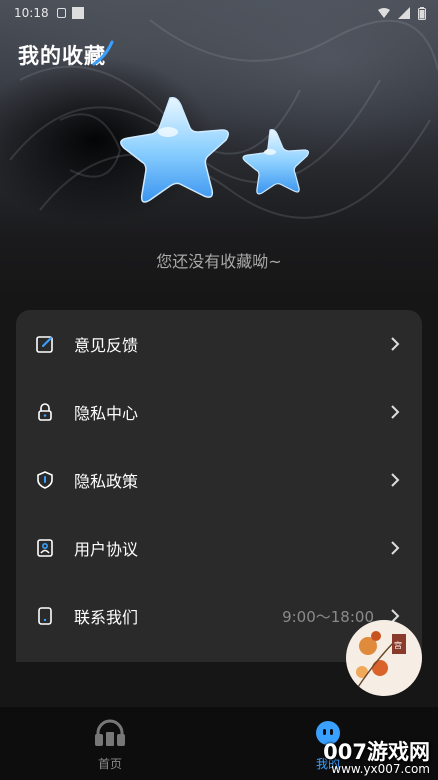 This screenshot has width=438, height=780. I want to click on menu-item-feedback: 意见反馈, so click(219, 344).